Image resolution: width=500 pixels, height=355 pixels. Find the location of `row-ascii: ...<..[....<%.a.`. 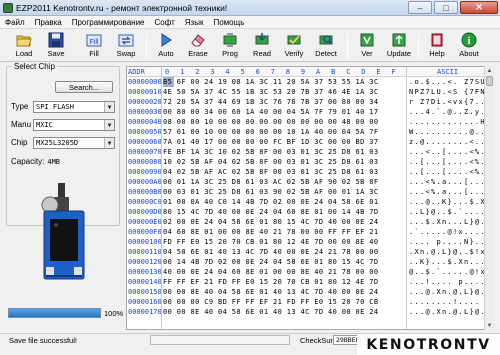

row-ascii: ...<..[....<%.a. is located at coordinates (450, 152).